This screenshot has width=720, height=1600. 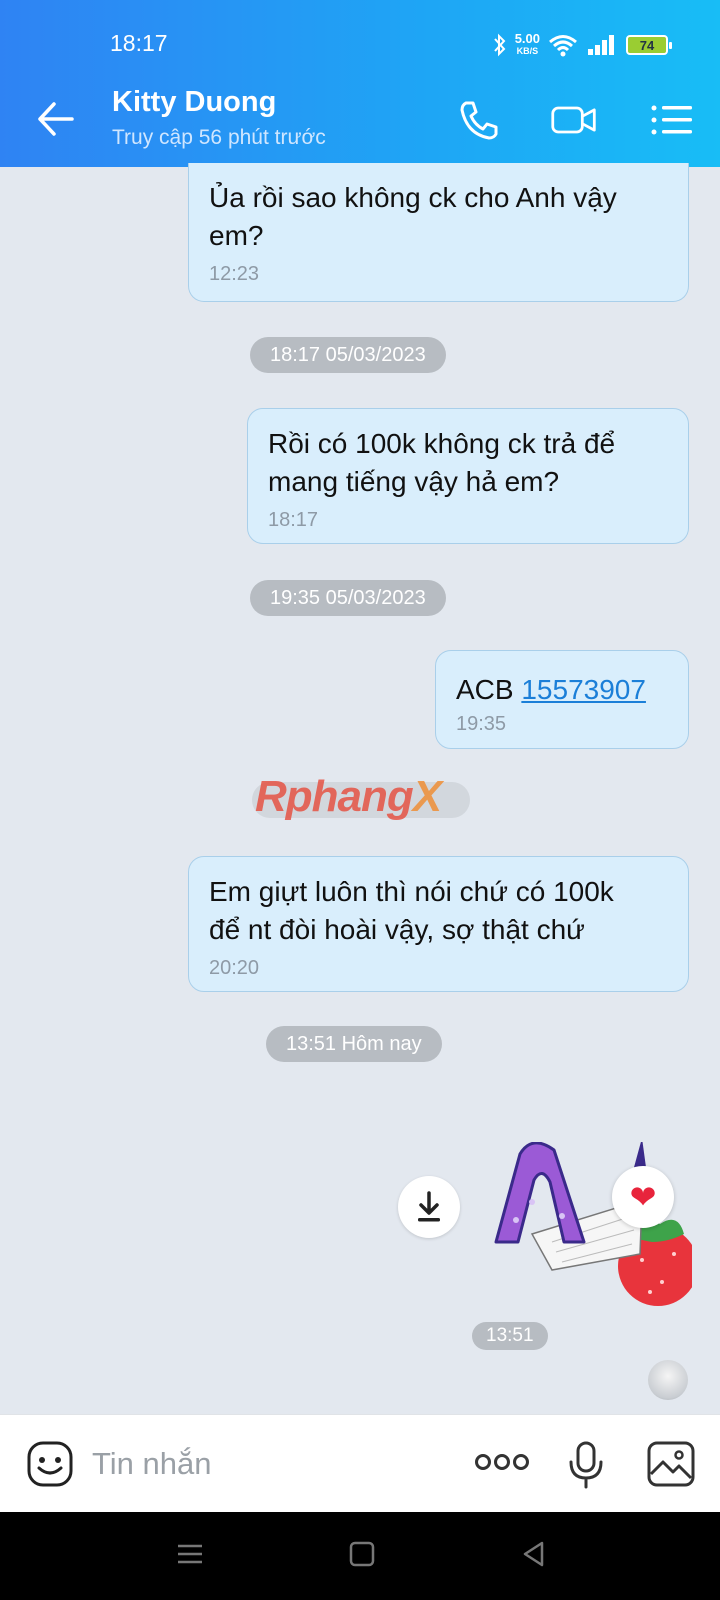 What do you see at coordinates (672, 120) in the screenshot?
I see `list-menu-icon` at bounding box center [672, 120].